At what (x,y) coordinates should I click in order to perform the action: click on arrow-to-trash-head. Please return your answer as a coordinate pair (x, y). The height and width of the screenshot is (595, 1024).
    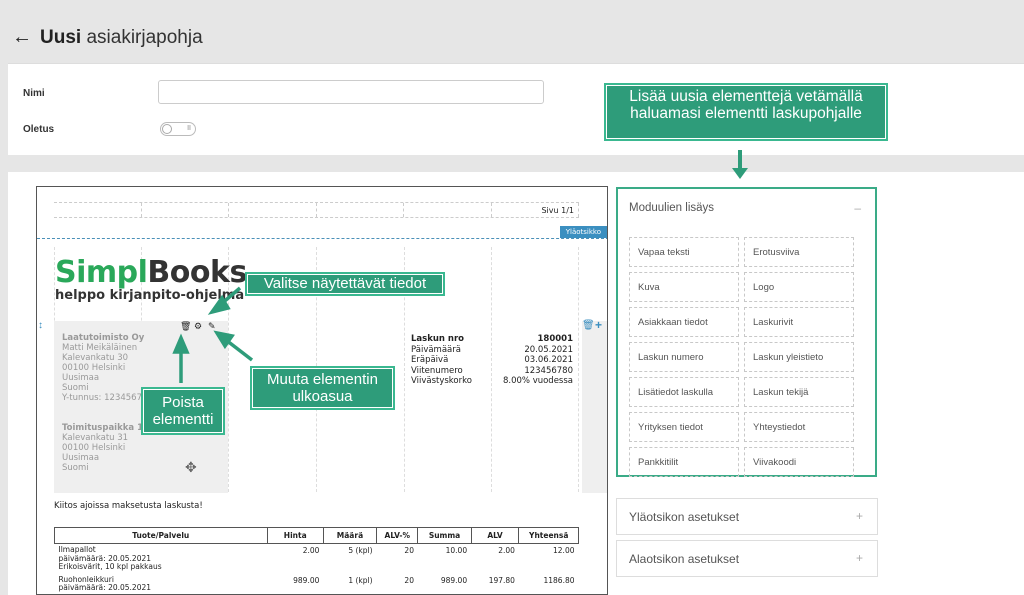
    Looking at the image, I should click on (181, 343).